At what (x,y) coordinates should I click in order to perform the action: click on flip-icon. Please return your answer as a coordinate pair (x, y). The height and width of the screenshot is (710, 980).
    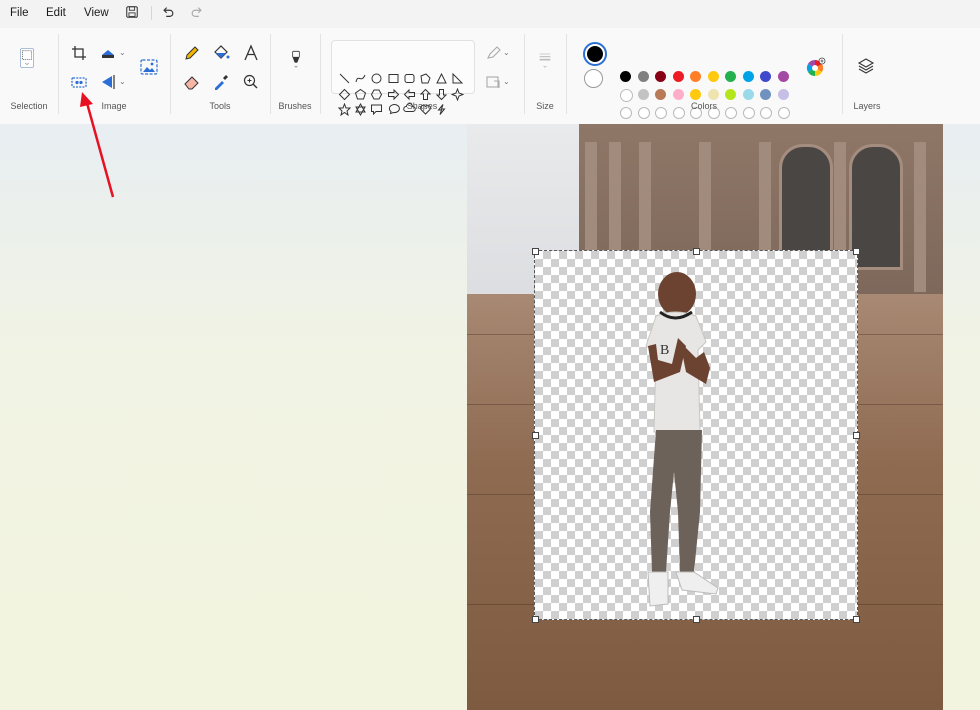
    Looking at the image, I should click on (108, 82).